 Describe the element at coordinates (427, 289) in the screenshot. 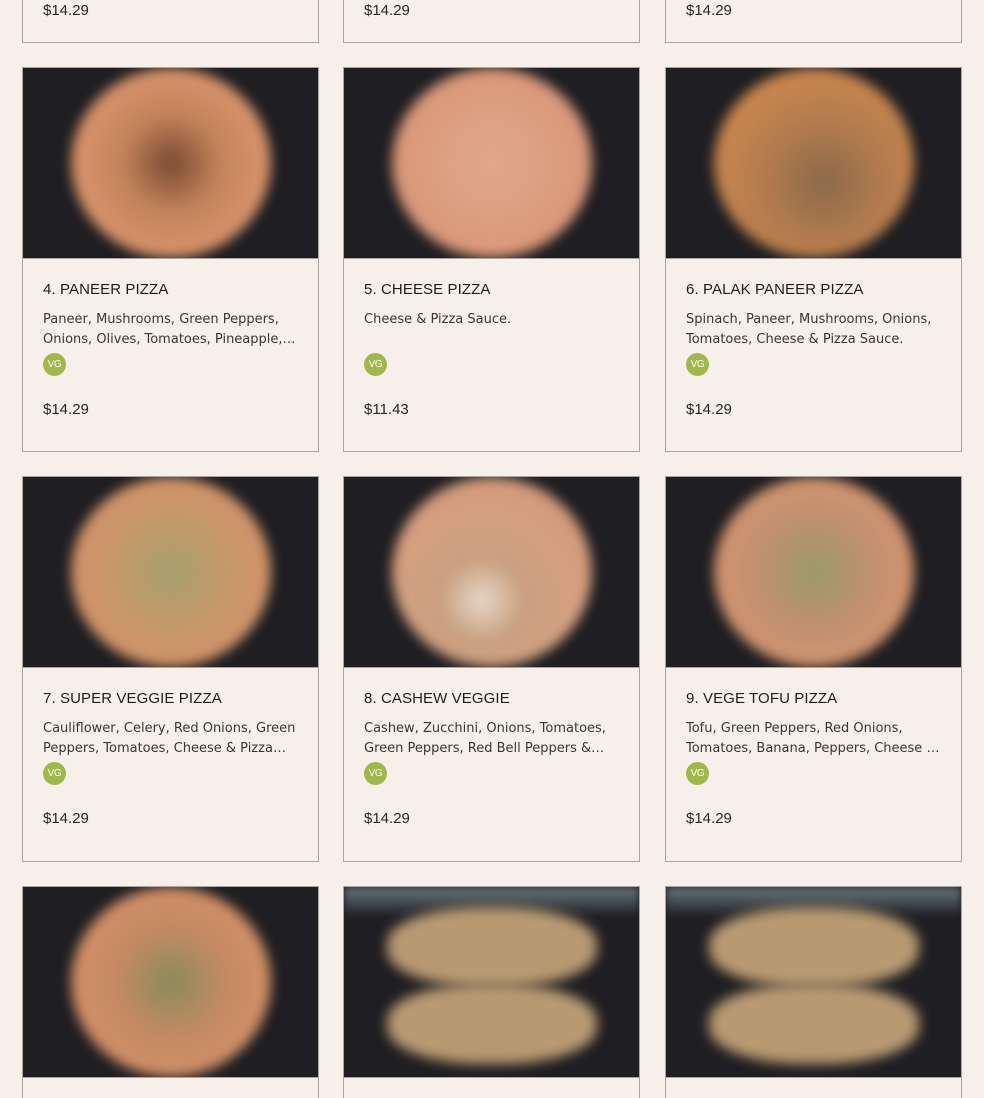

I see `item-title: 5. CHEESE PIZZA` at that location.